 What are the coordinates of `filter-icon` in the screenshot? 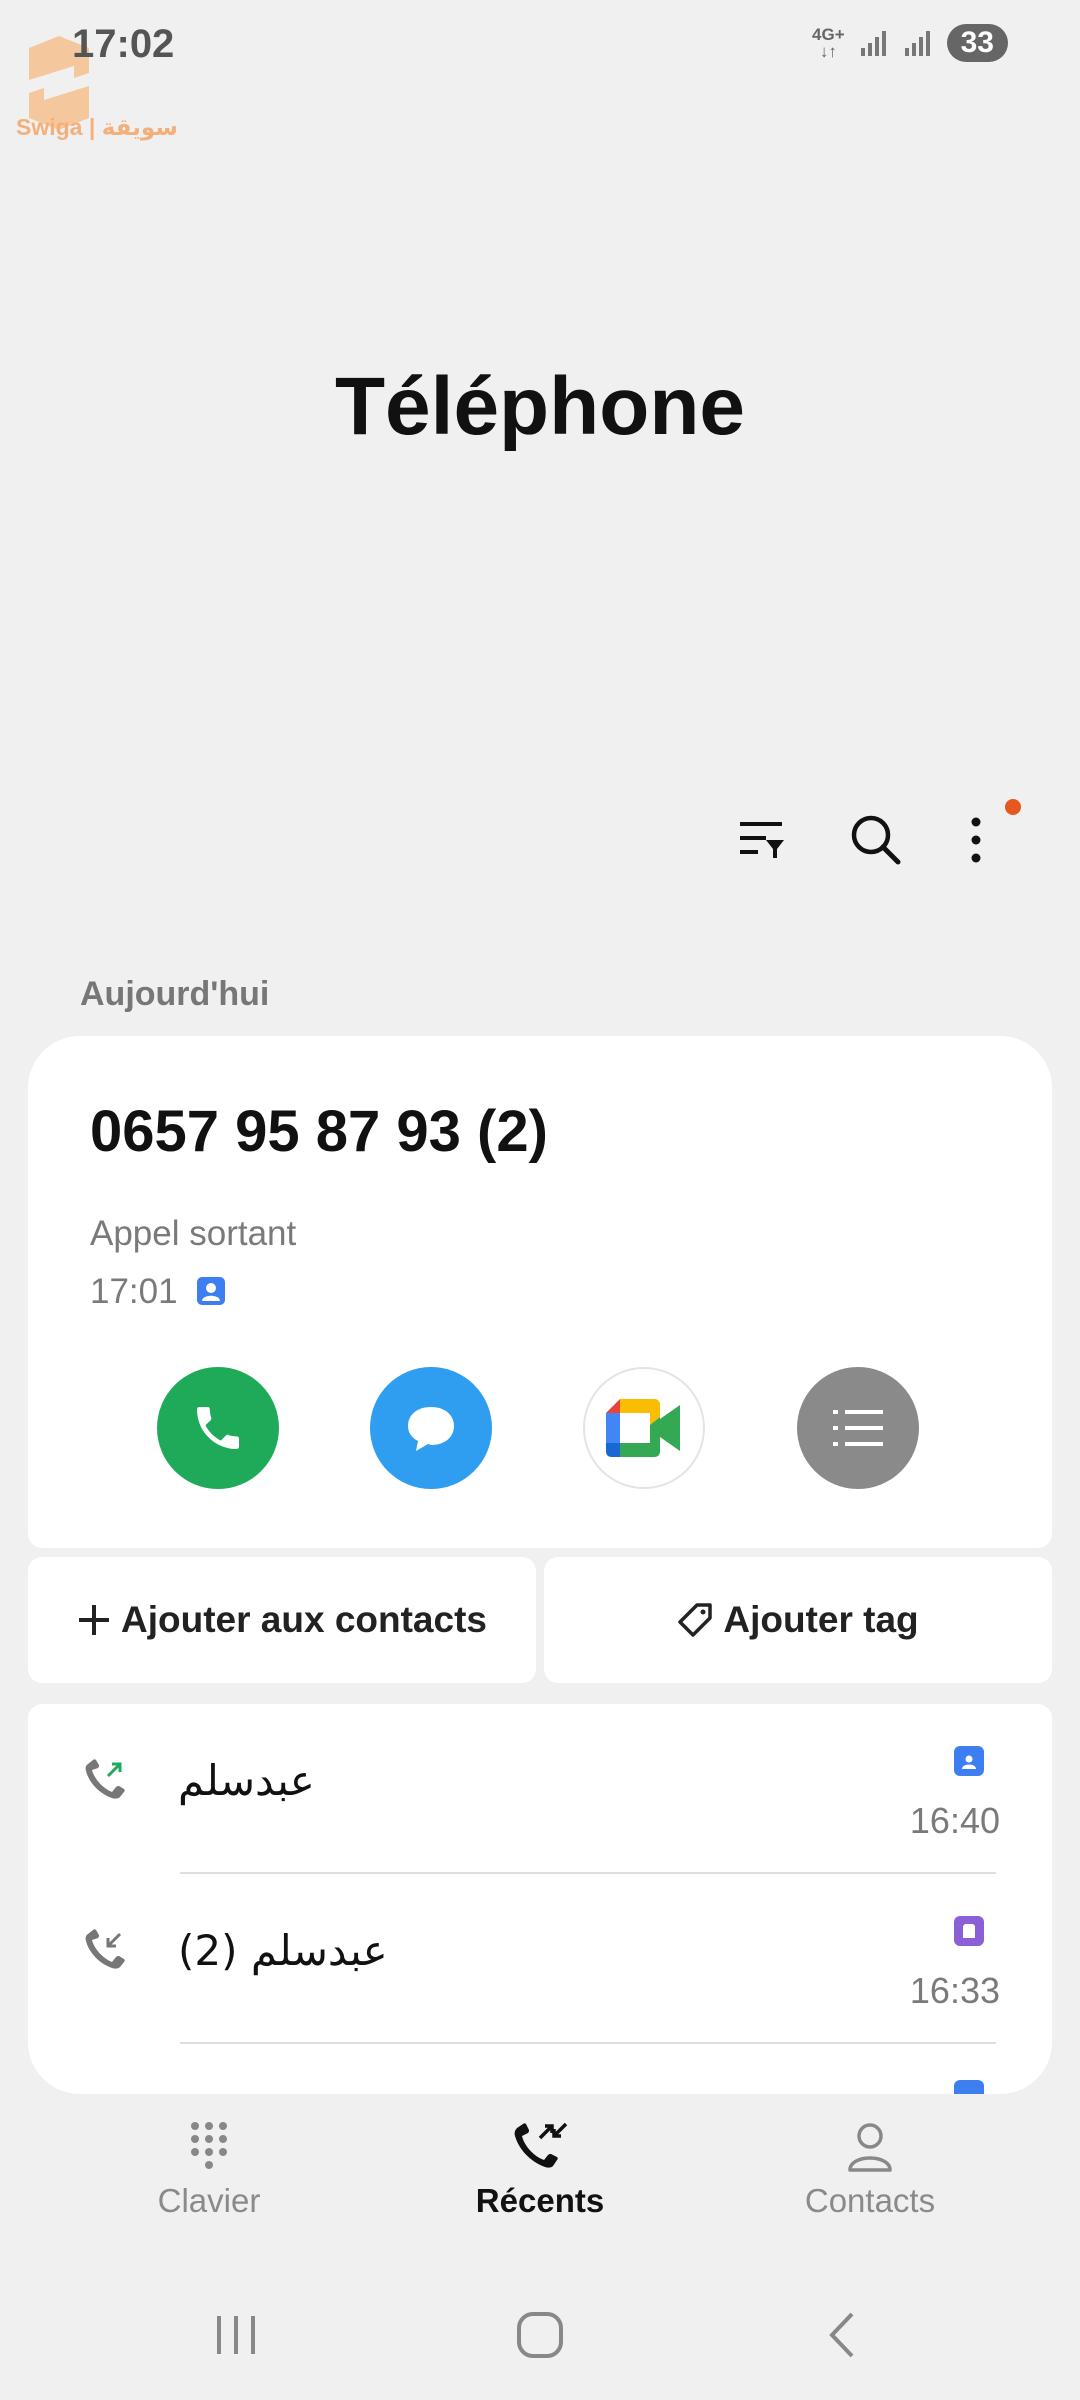 It's located at (762, 840).